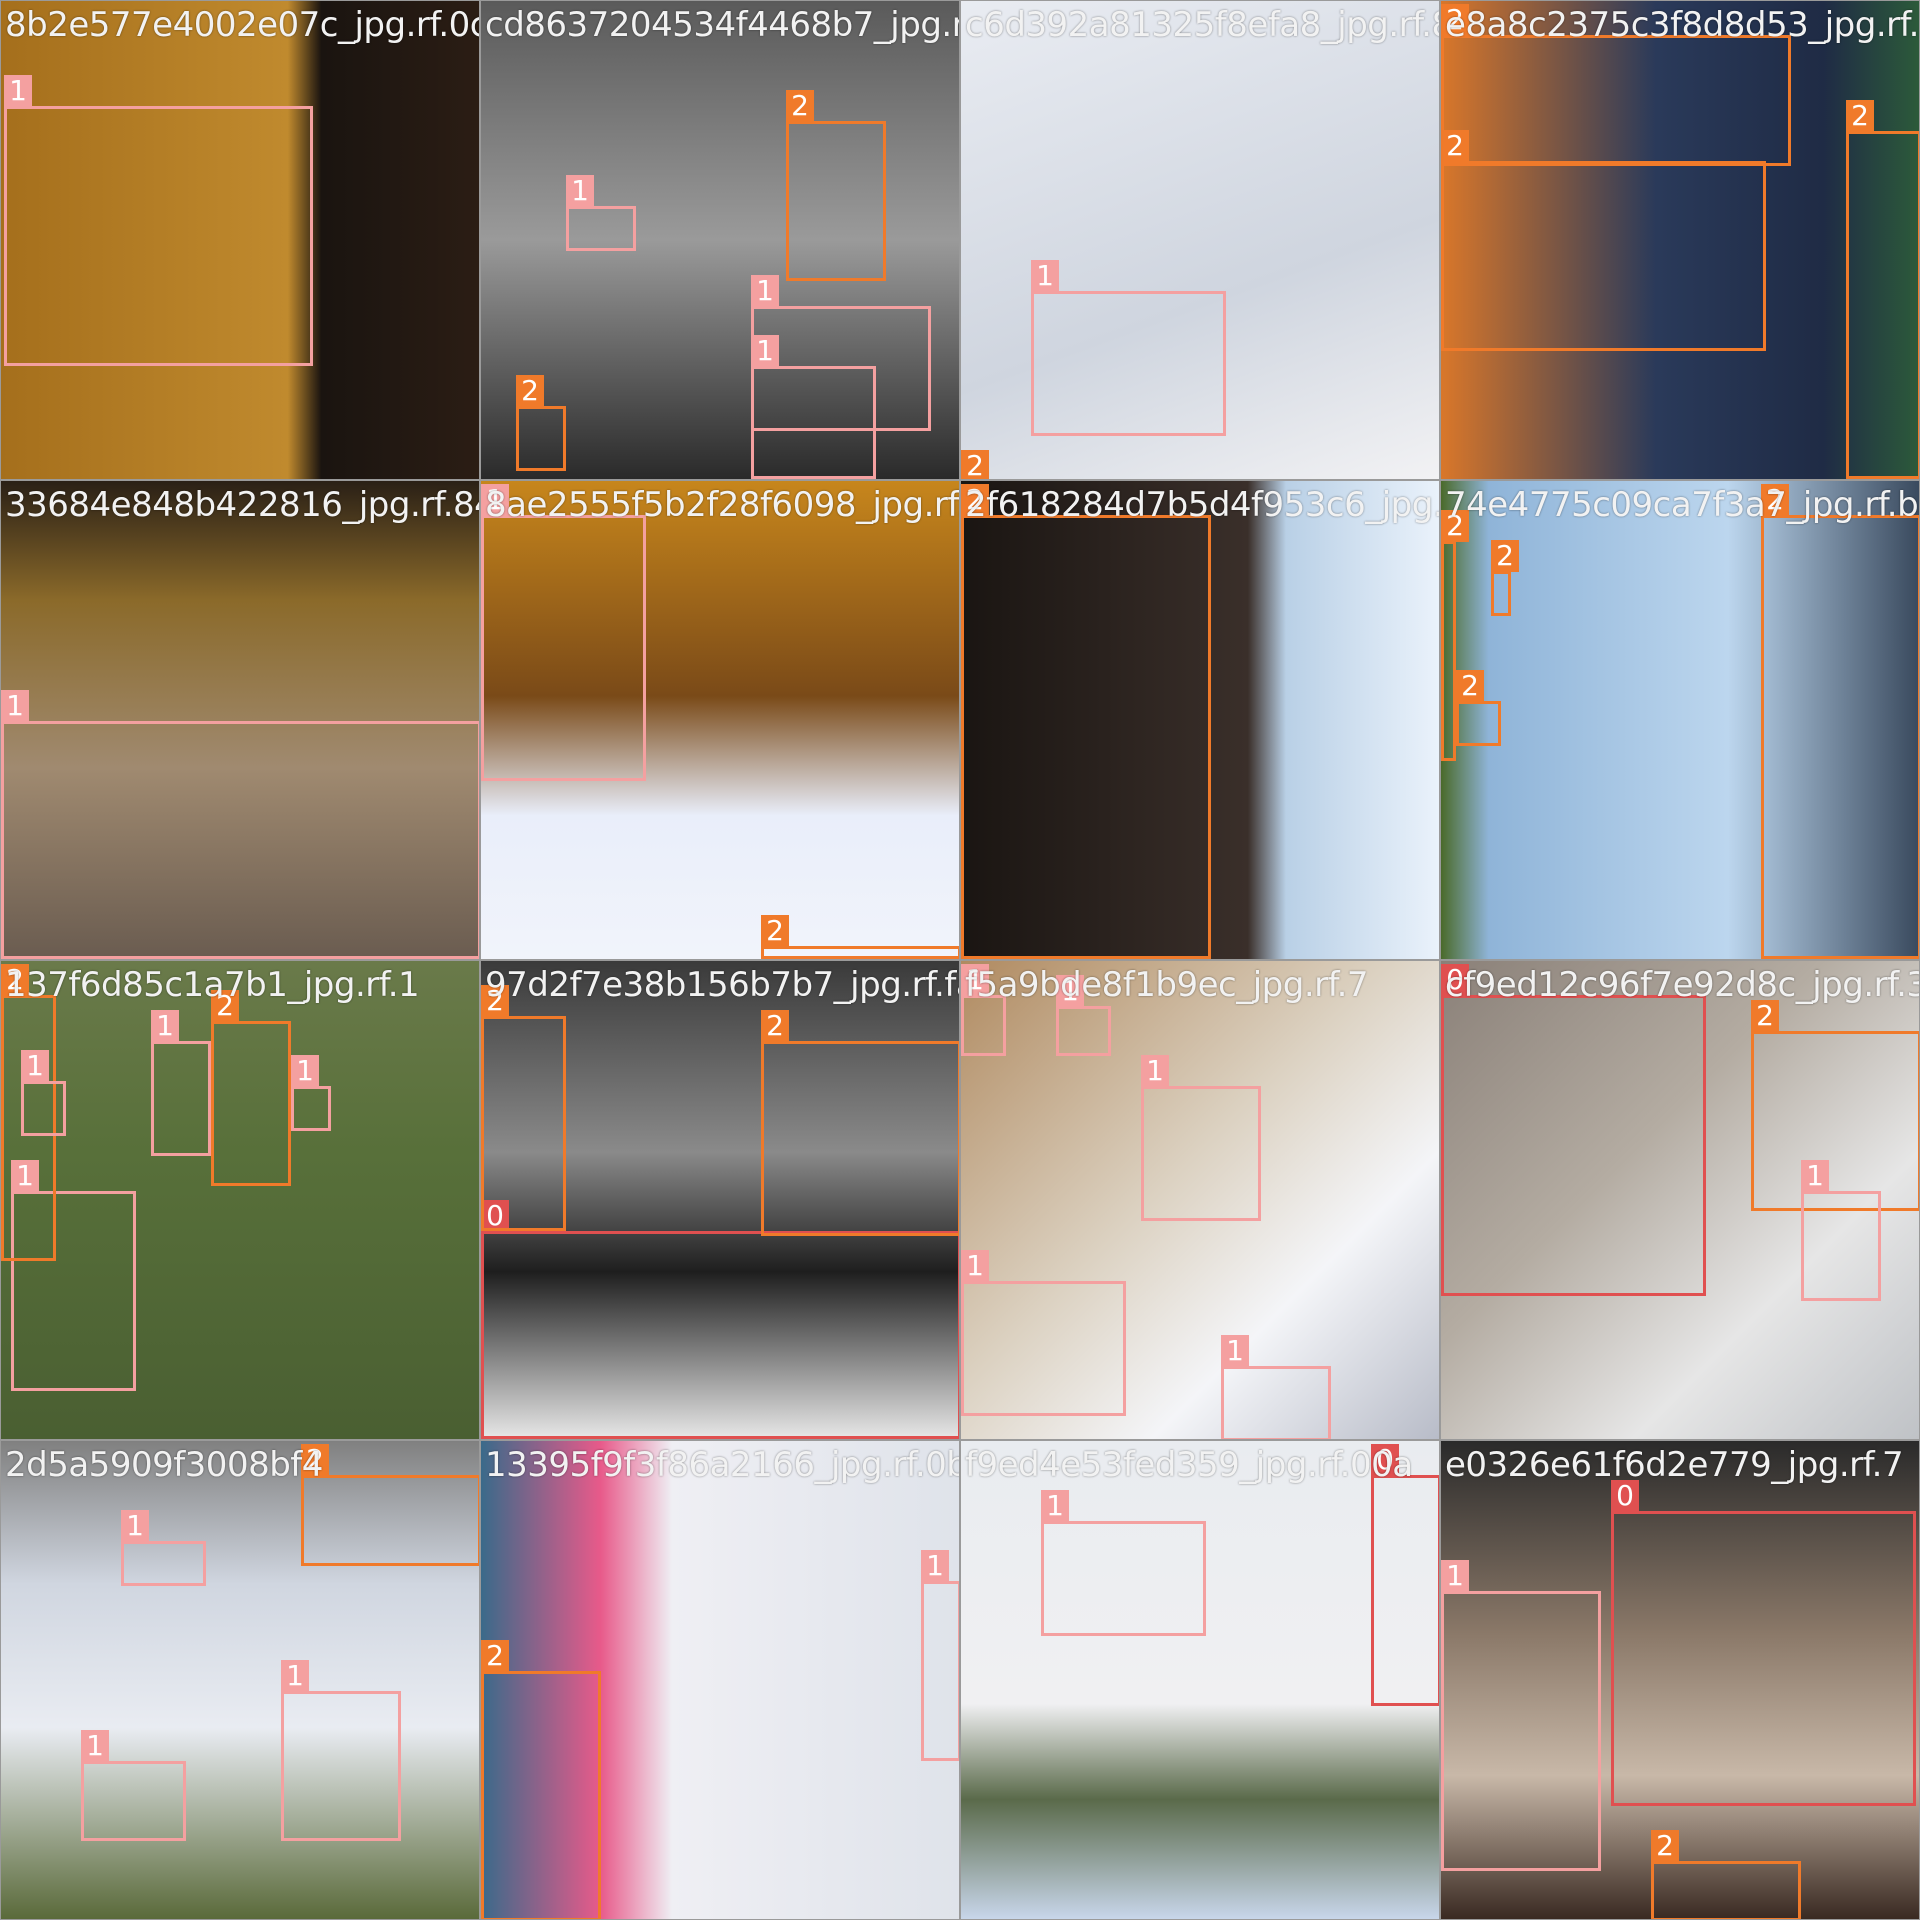 The width and height of the screenshot is (1920, 1920). What do you see at coordinates (1200, 1200) in the screenshot?
I see `mosaic-tile: f5a9bde8f1b9ec_jpg.rf.7 1 1 1 1 1` at bounding box center [1200, 1200].